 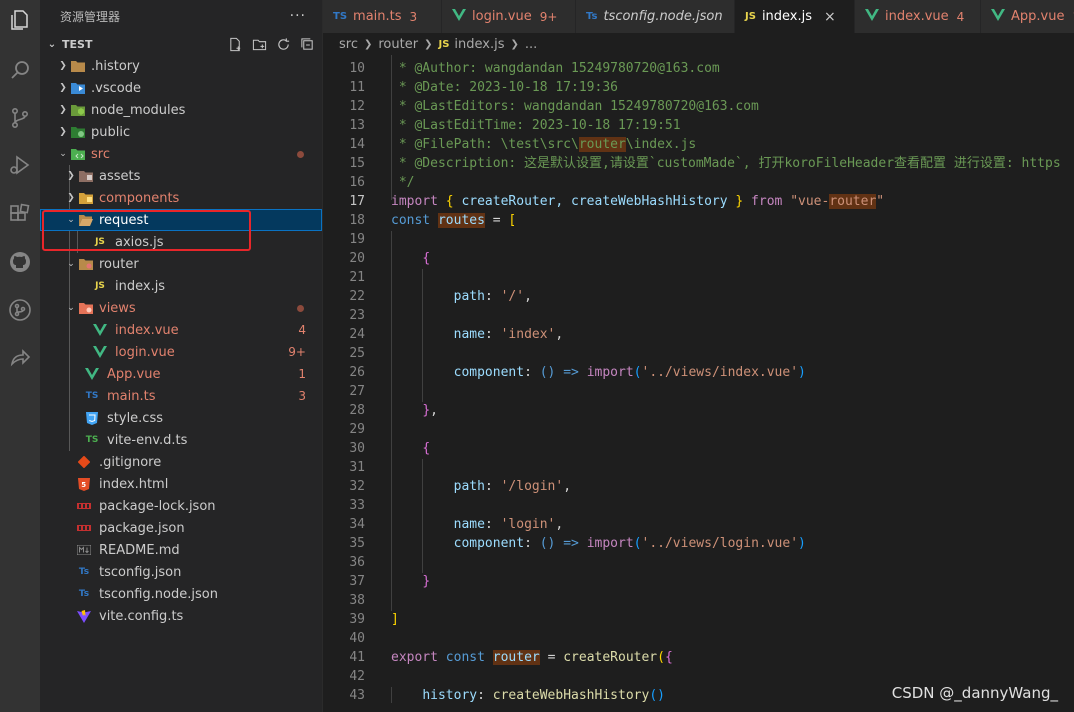 I want to click on tree-folder-assets: ❯ assets, so click(x=181, y=176).